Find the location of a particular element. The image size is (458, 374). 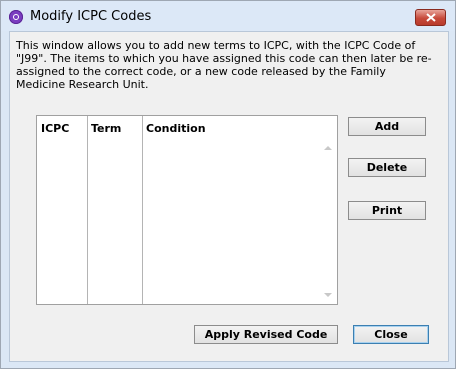

print-button: Print is located at coordinates (387, 210).